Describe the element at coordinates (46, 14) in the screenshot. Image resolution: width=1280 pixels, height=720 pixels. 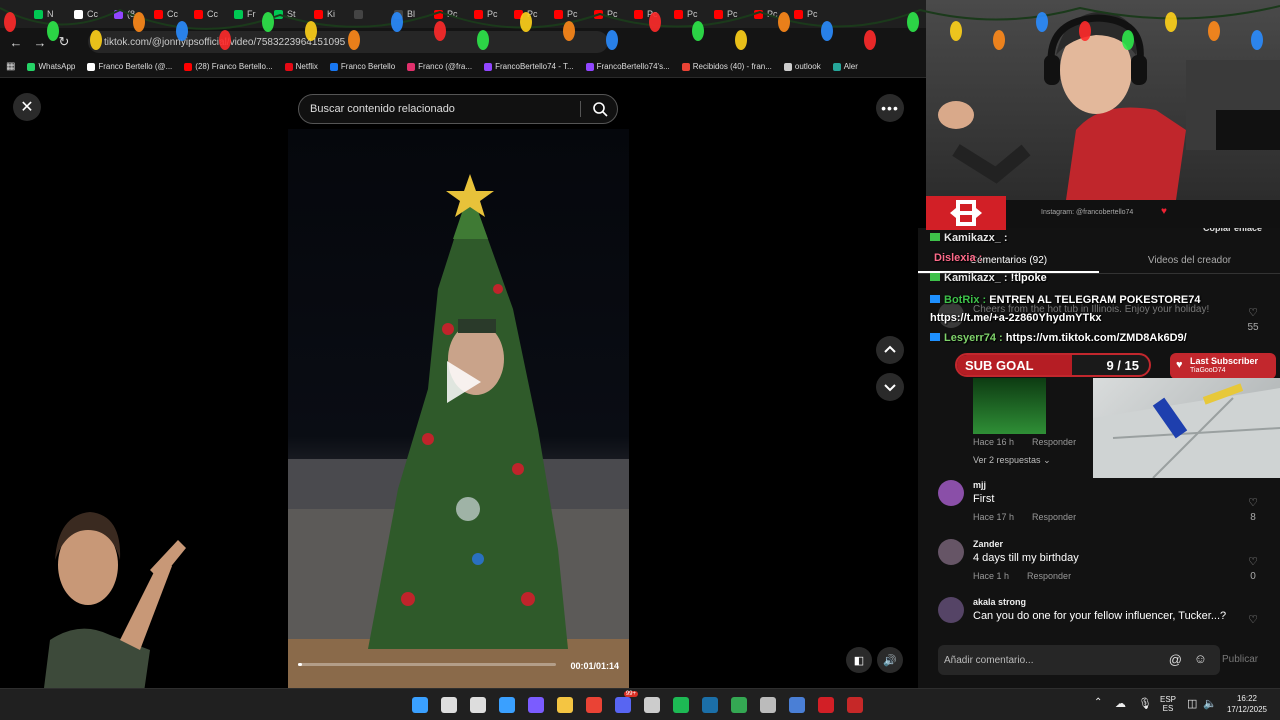
I see `browser-tab: N` at that location.